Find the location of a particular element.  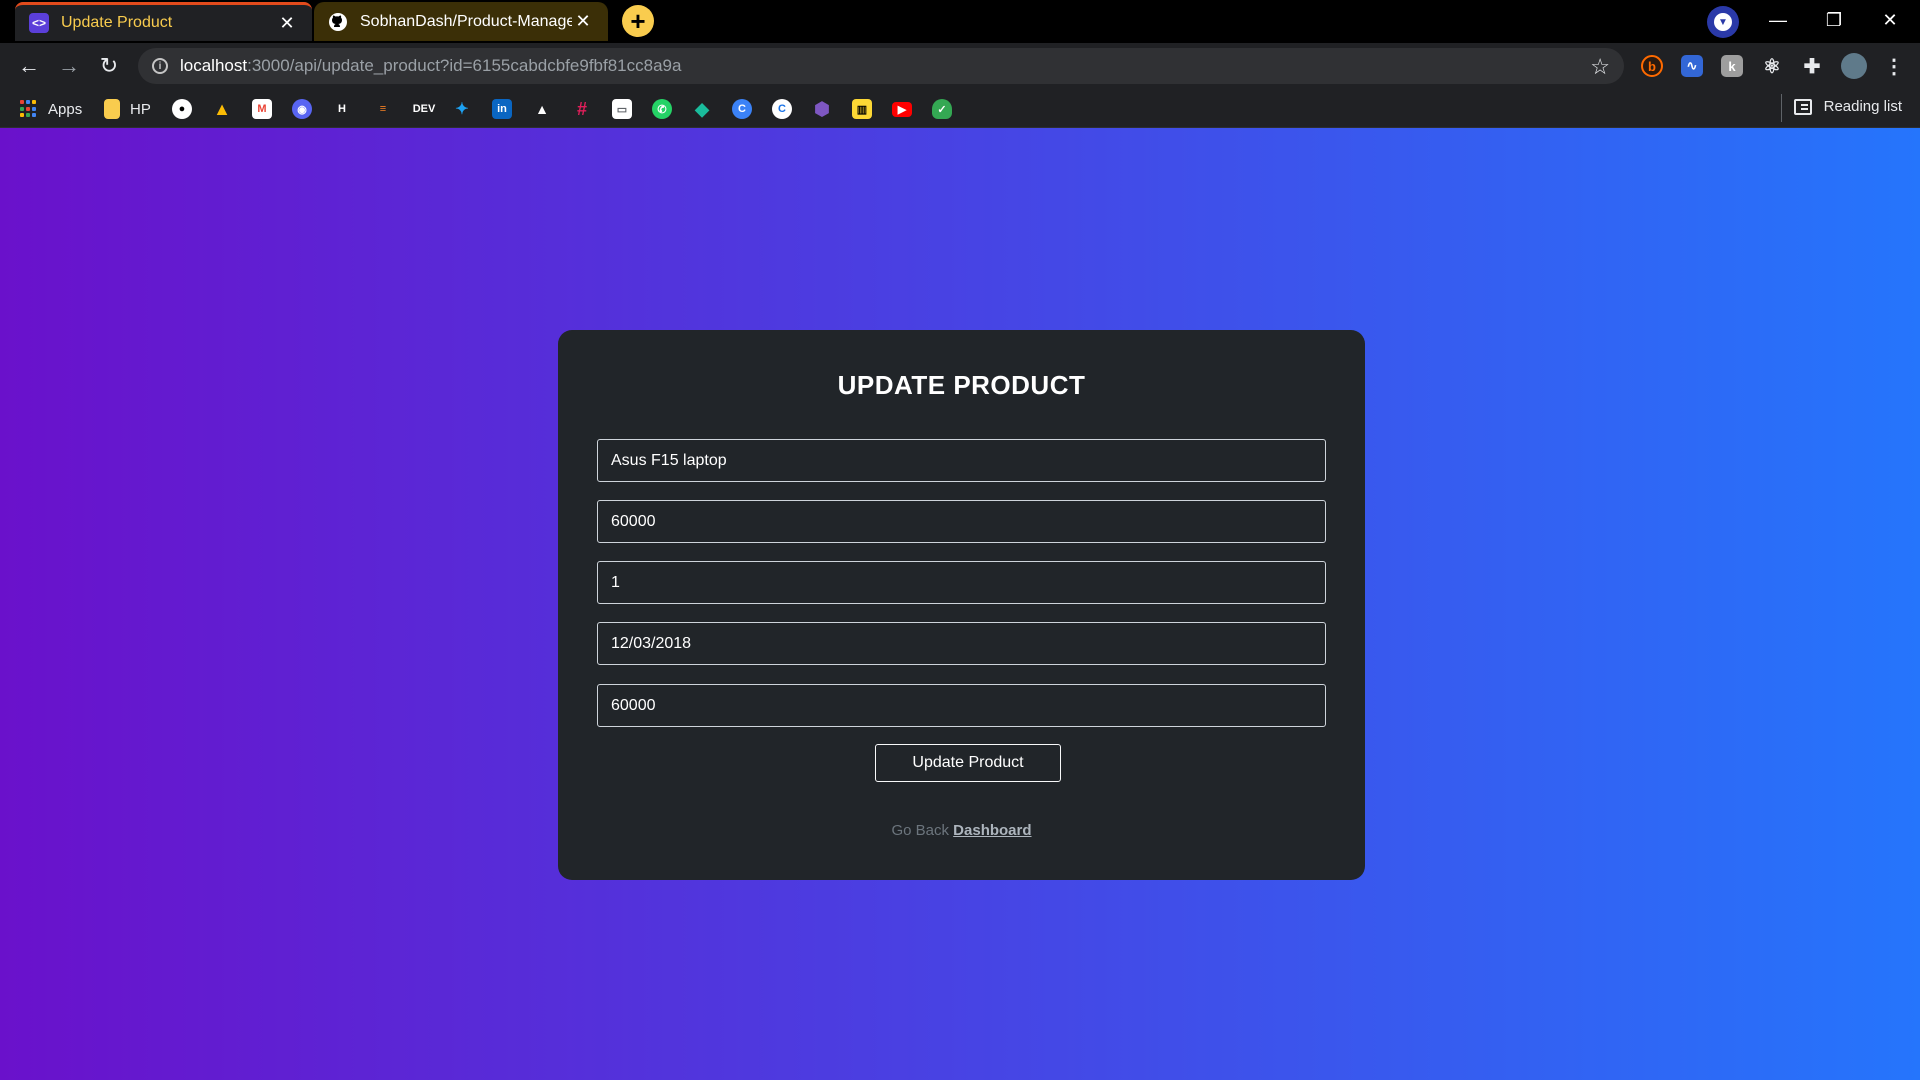

tab-title: SobhanDash/Product-Management is located at coordinates (466, 21).